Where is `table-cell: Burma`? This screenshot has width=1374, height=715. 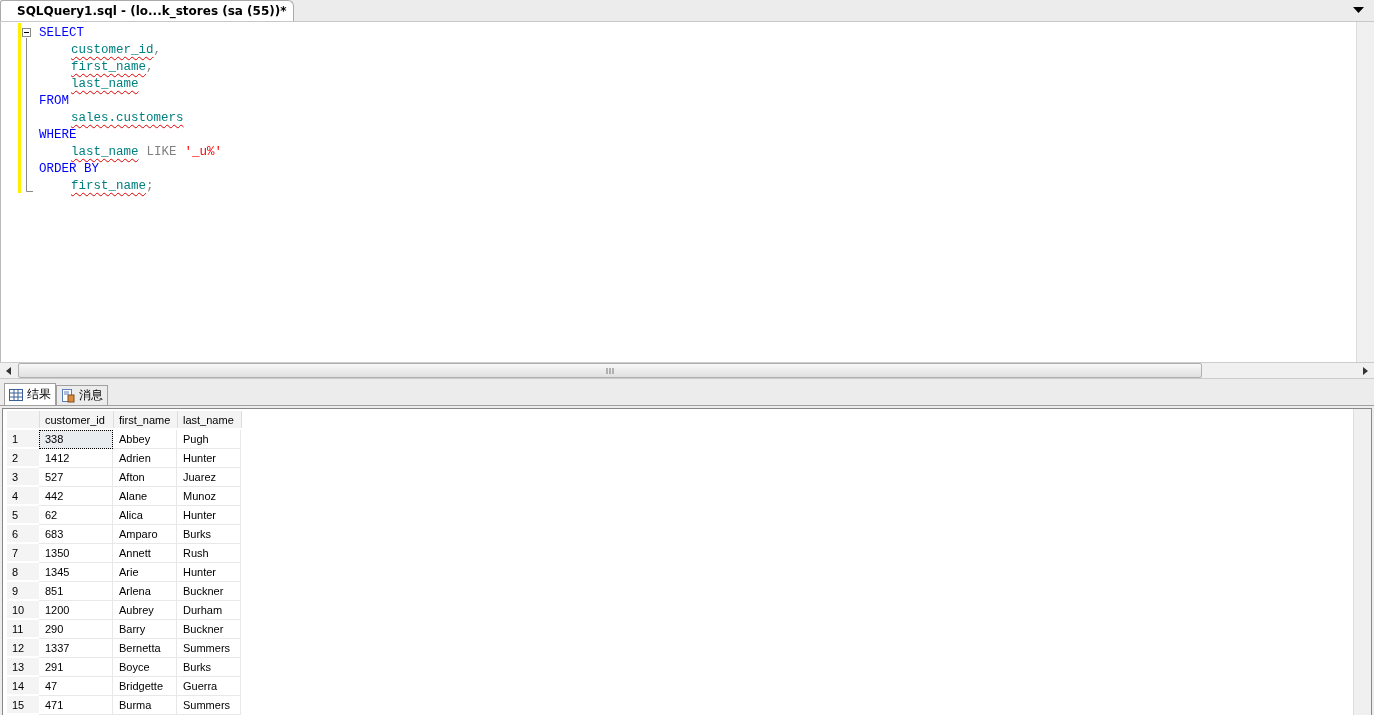
table-cell: Burma is located at coordinates (145, 705).